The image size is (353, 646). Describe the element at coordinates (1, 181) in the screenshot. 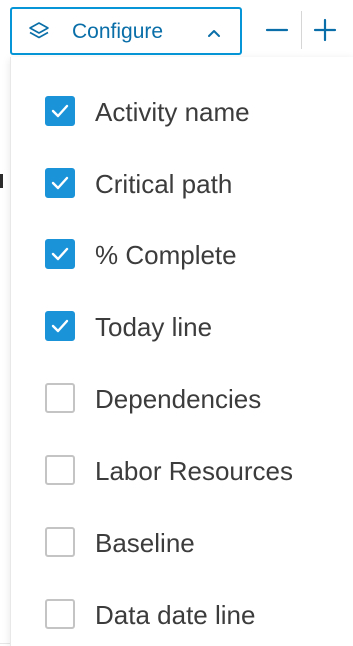

I see `background-fragment` at that location.